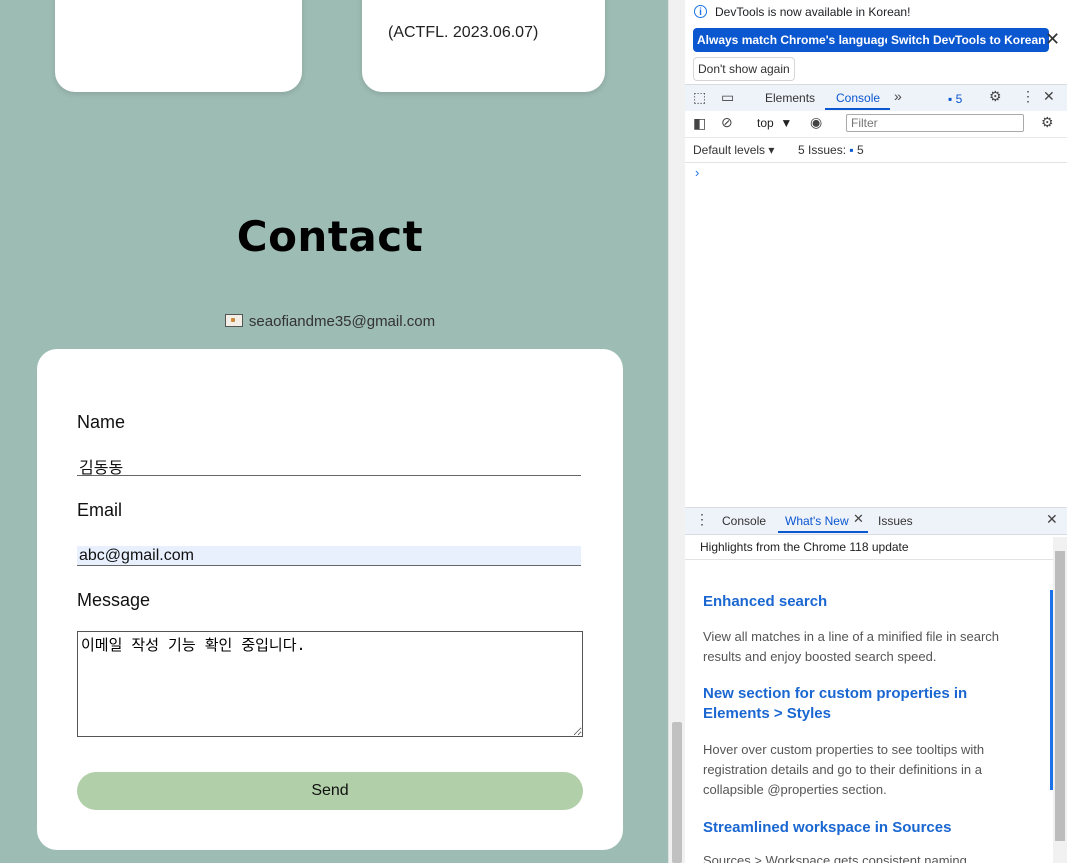 Image resolution: width=1067 pixels, height=863 pixels. I want to click on context-select: top ▼, so click(774, 123).